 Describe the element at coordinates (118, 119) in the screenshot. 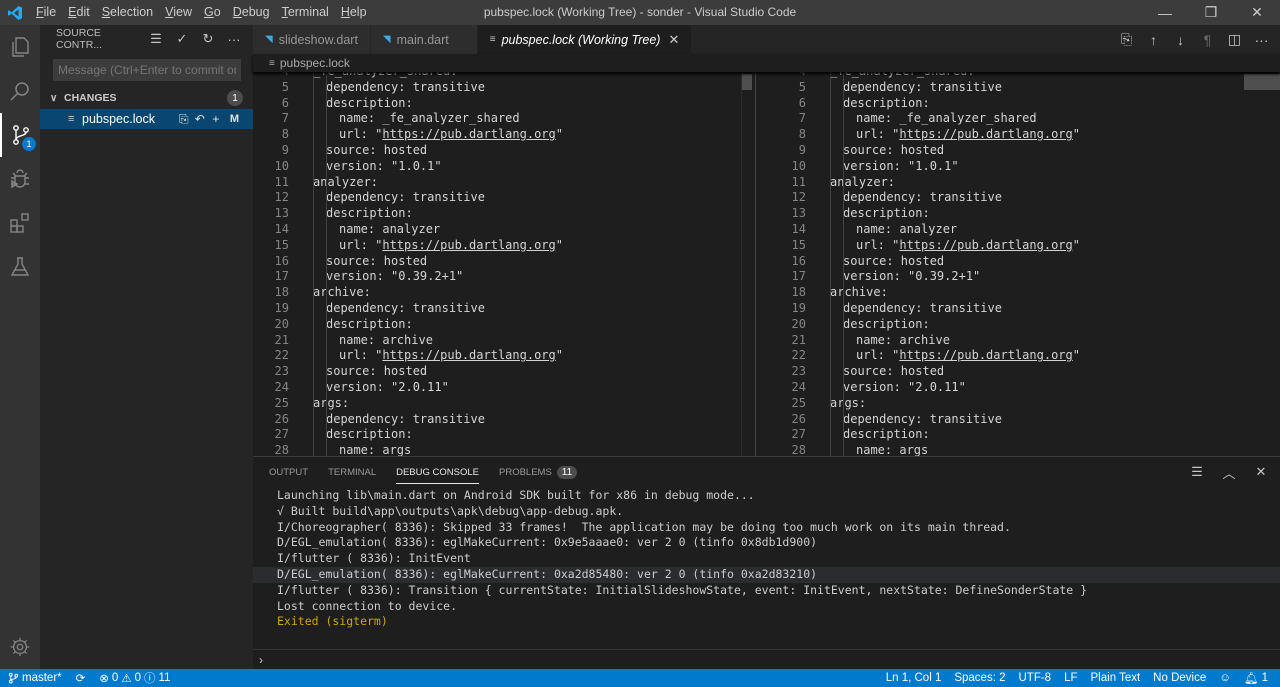

I see `changed-file-name: pubspec.lock` at that location.